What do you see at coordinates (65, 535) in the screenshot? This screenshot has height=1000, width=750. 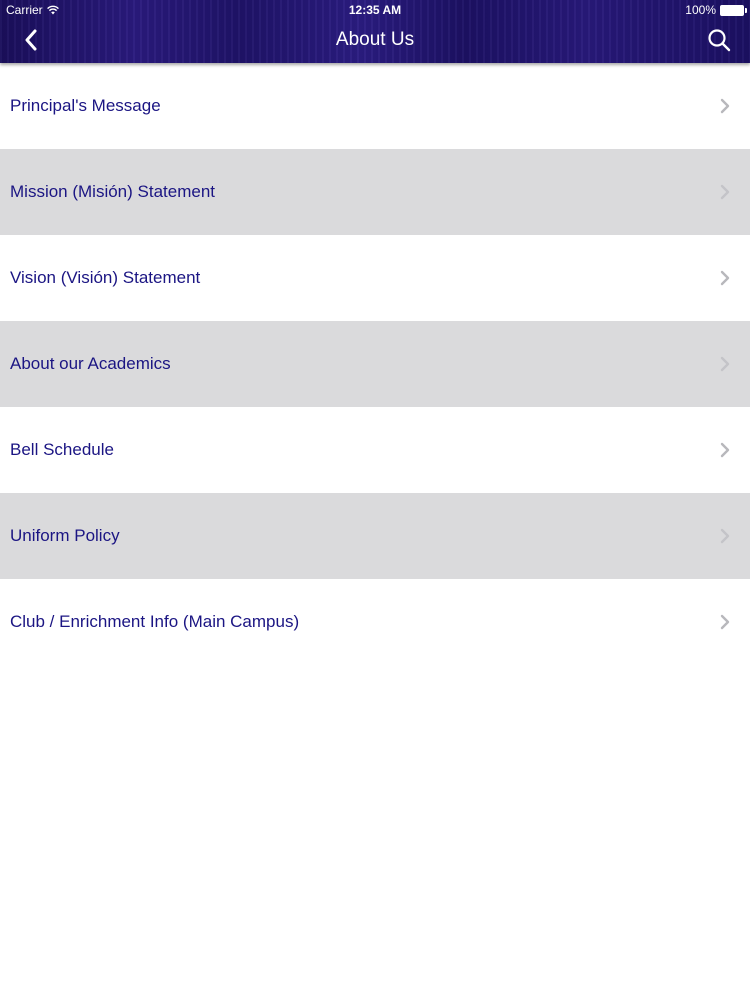 I see `list-item-label: Uniform Policy` at bounding box center [65, 535].